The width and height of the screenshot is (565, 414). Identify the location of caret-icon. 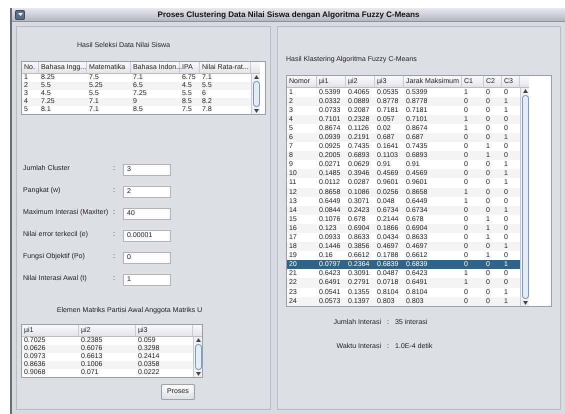
(20, 14).